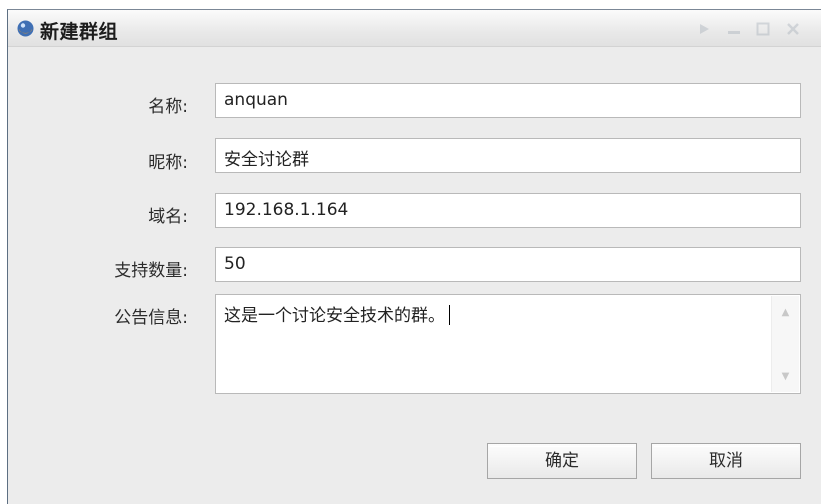  Describe the element at coordinates (449, 315) in the screenshot. I see `text-caret` at that location.